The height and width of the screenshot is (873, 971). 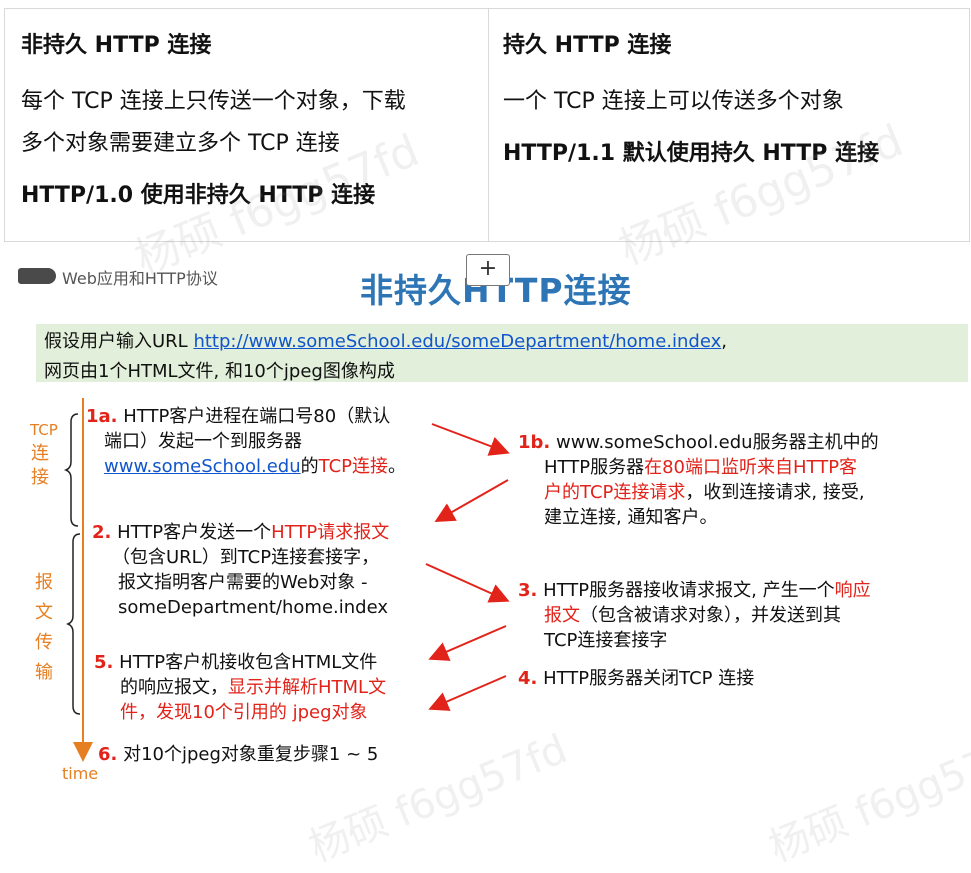 What do you see at coordinates (254, 416) in the screenshot?
I see `step-text: HTTP客户进程在端口号80（默认` at bounding box center [254, 416].